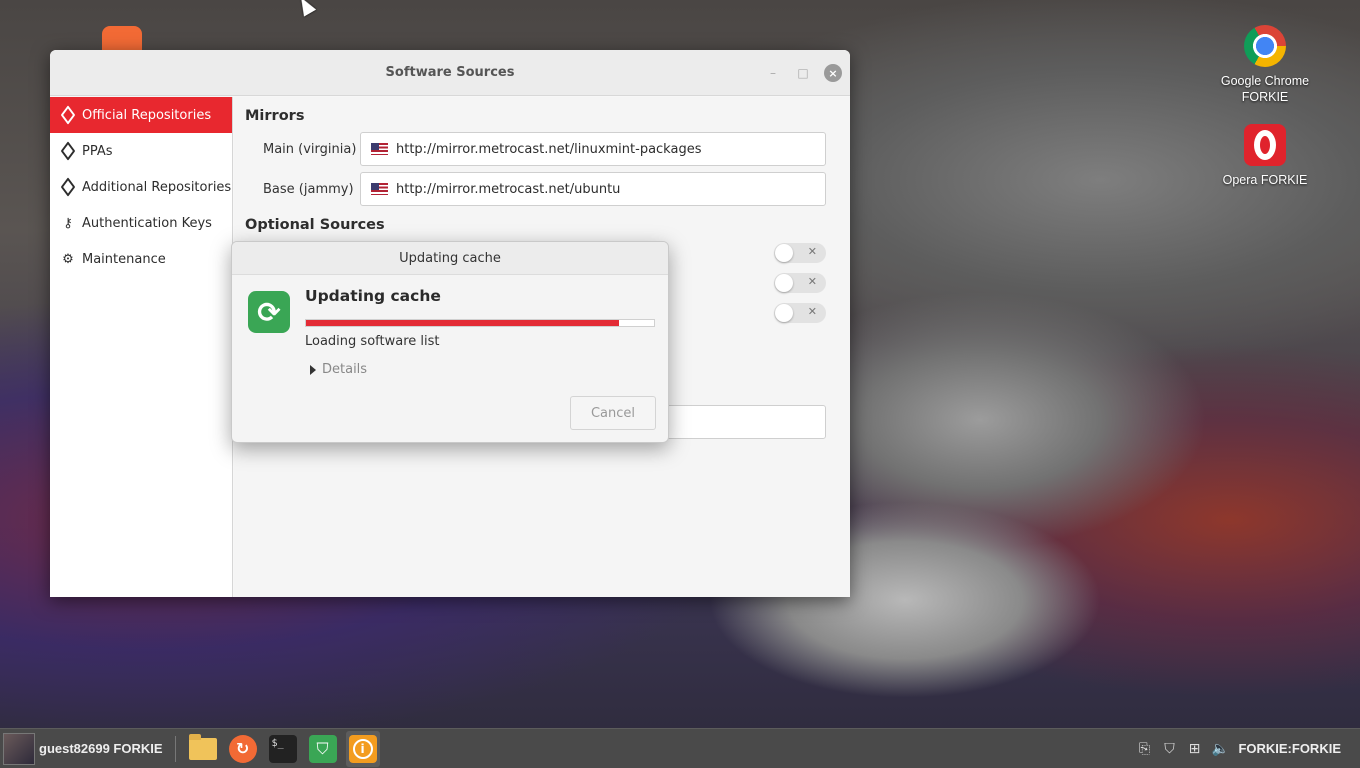 This screenshot has height=768, width=1360. I want to click on taskbar-update-manager: ↻, so click(243, 749).